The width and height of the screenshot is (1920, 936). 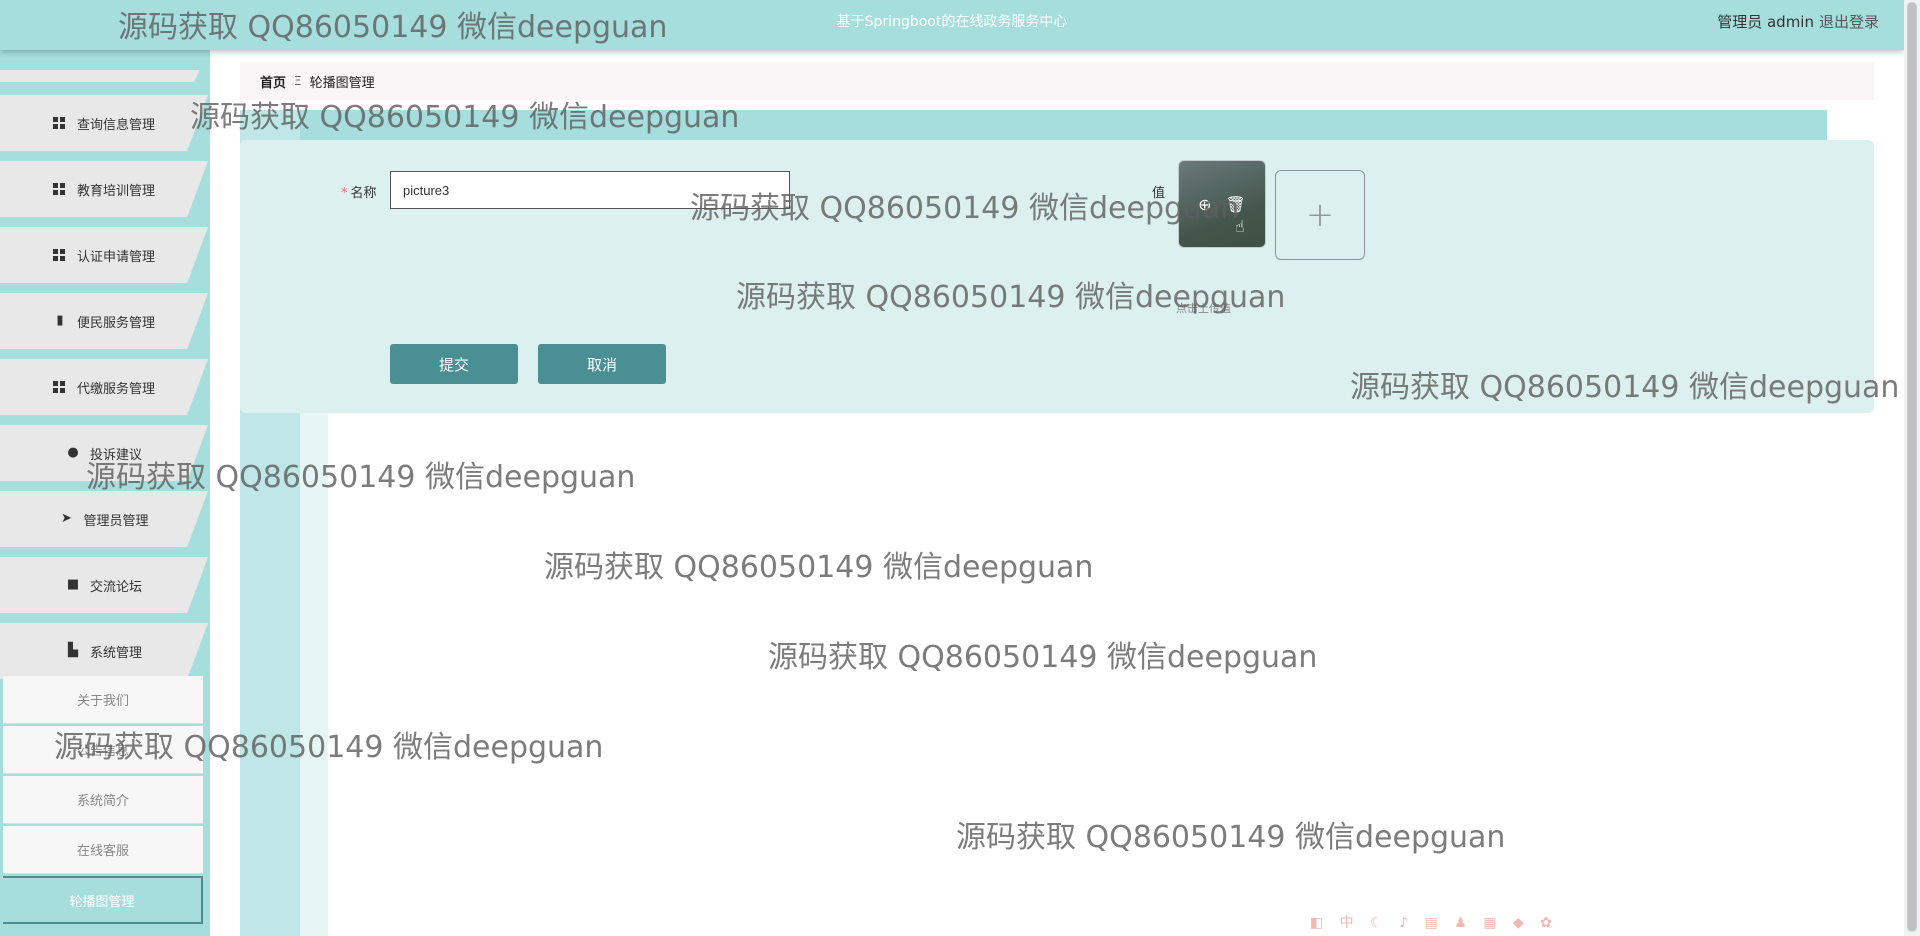 What do you see at coordinates (66, 518) in the screenshot?
I see `paper-plane-icon: ➤` at bounding box center [66, 518].